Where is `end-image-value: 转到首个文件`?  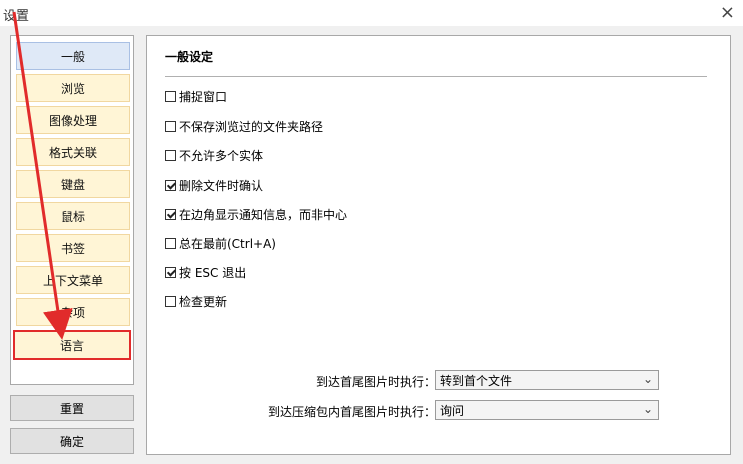
end-image-value: 转到首个文件 is located at coordinates (476, 380).